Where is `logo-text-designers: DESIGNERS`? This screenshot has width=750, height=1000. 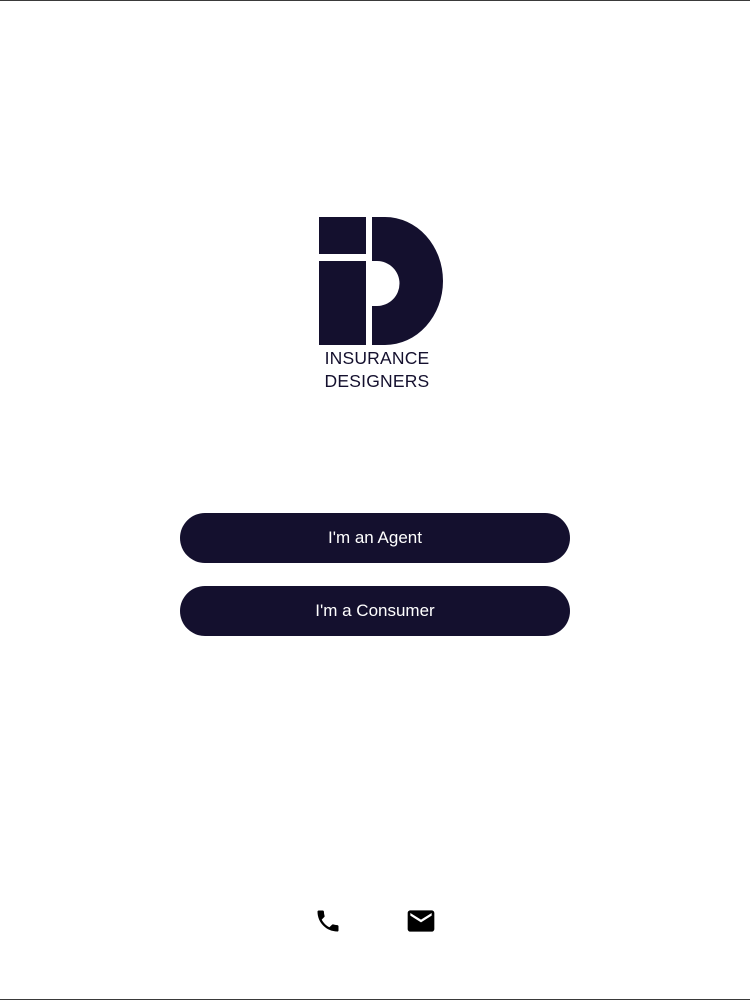
logo-text-designers: DESIGNERS is located at coordinates (377, 381).